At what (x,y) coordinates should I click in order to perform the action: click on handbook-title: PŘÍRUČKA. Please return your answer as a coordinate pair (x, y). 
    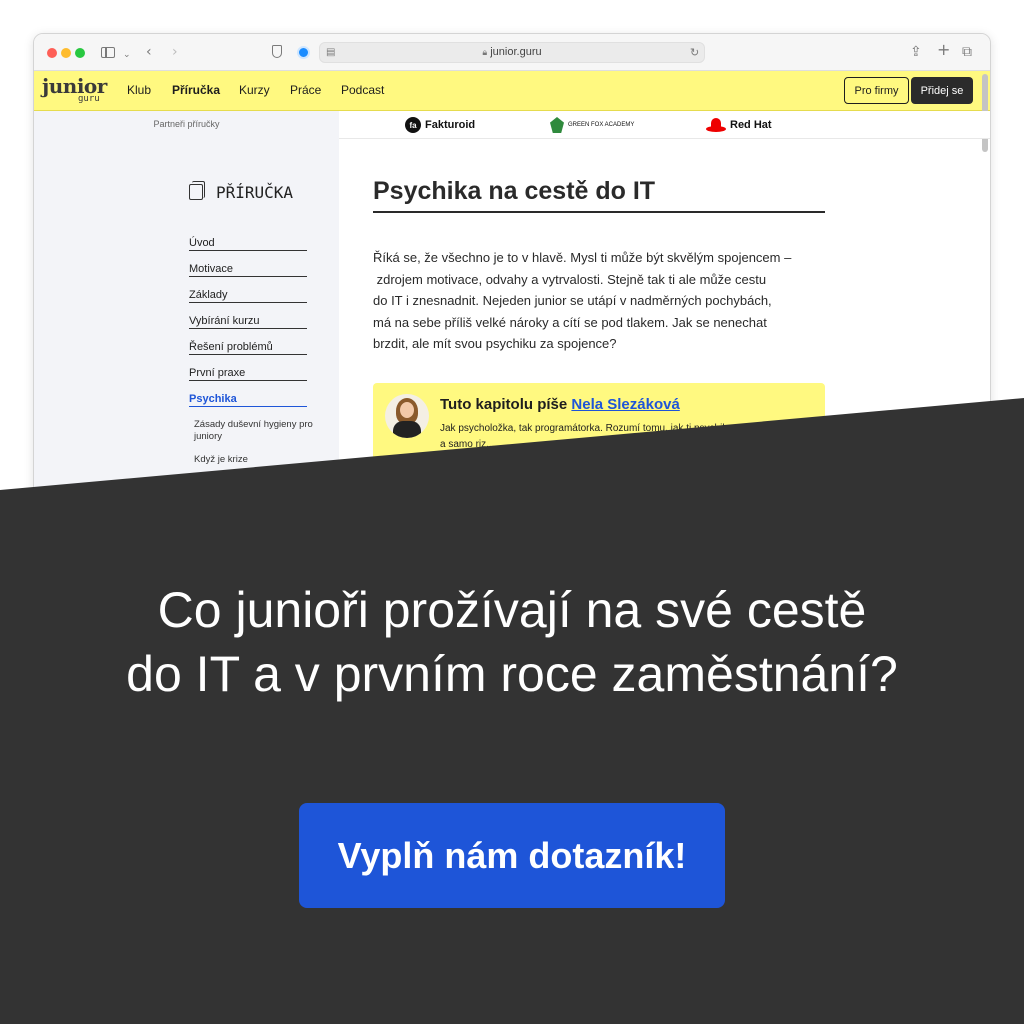
    Looking at the image, I should click on (255, 192).